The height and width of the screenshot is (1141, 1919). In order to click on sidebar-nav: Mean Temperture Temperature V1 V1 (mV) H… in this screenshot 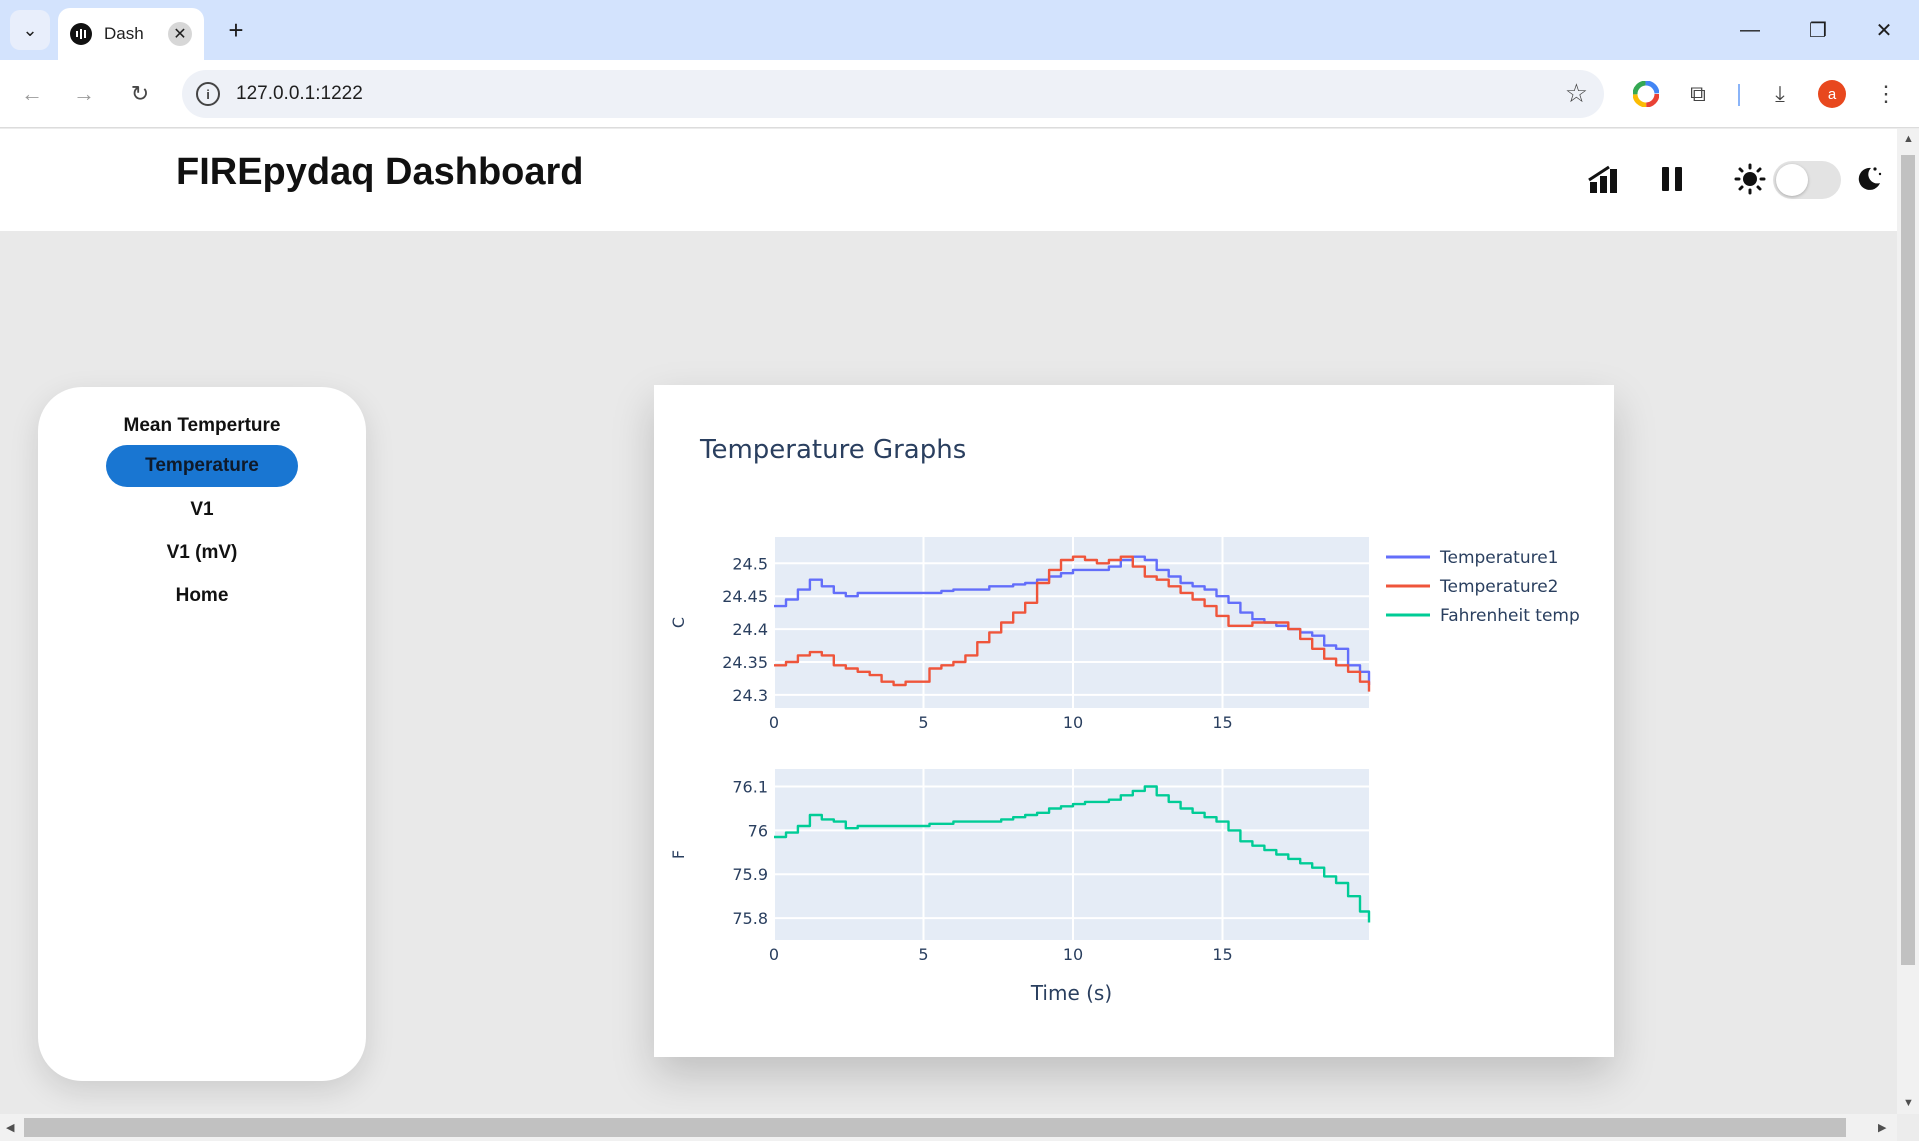, I will do `click(202, 734)`.